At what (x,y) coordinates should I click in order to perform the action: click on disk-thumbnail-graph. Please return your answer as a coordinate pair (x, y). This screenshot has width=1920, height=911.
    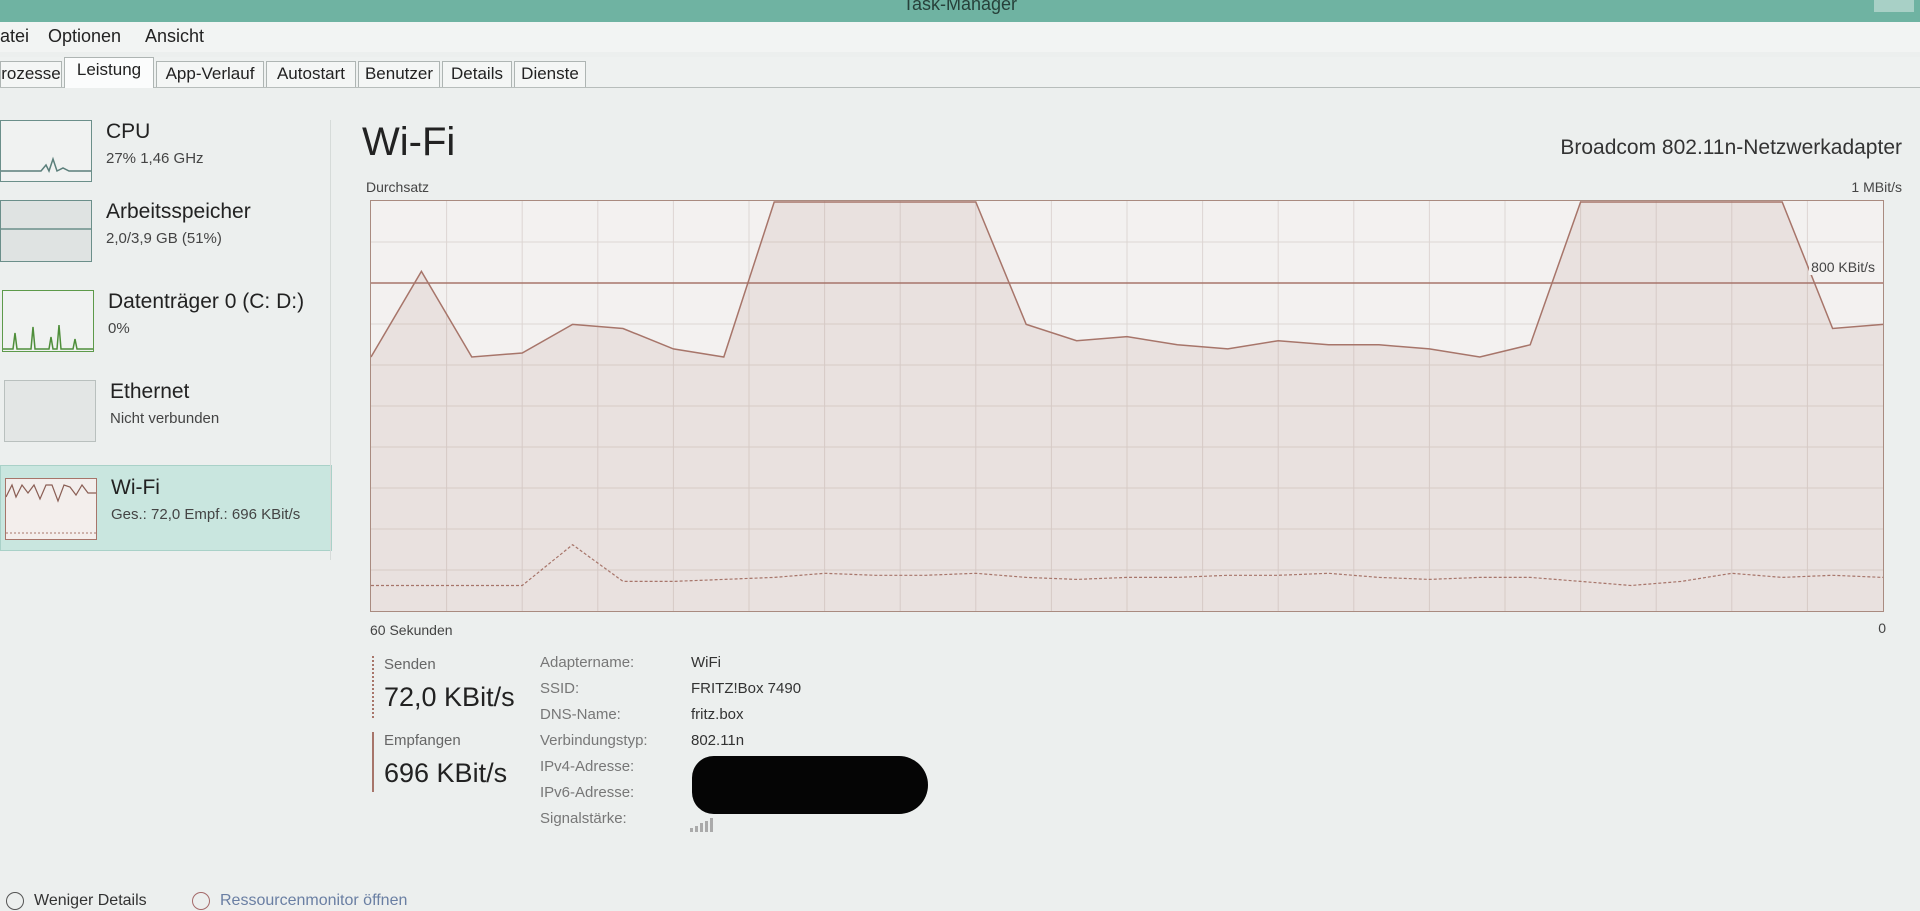
    Looking at the image, I should click on (48, 321).